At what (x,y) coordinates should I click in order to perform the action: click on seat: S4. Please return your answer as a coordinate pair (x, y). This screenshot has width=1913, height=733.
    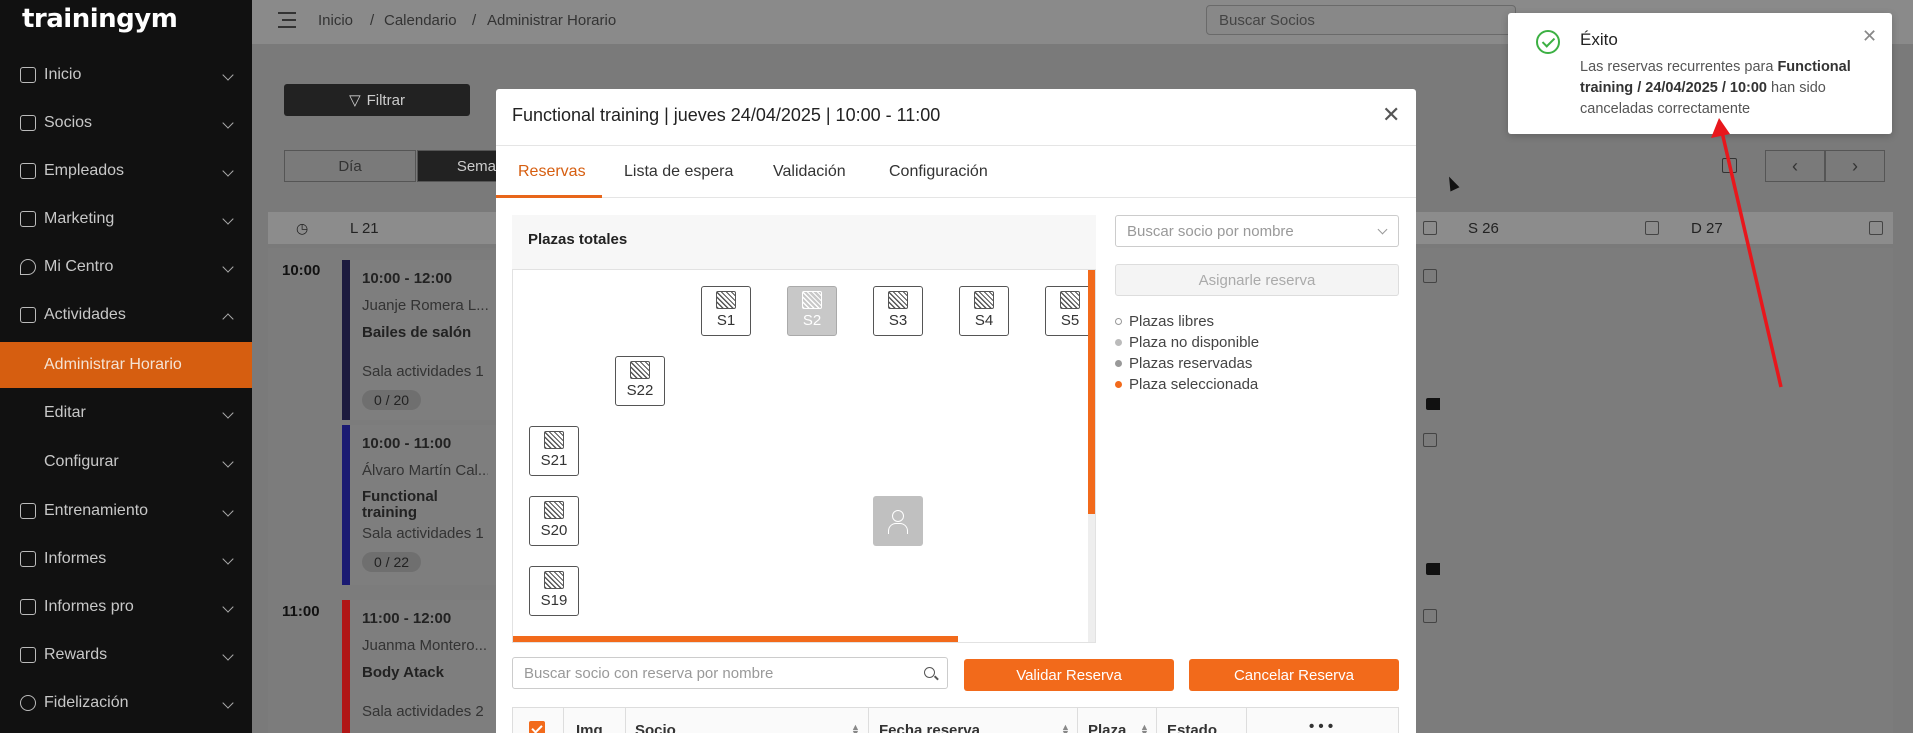
    Looking at the image, I should click on (984, 311).